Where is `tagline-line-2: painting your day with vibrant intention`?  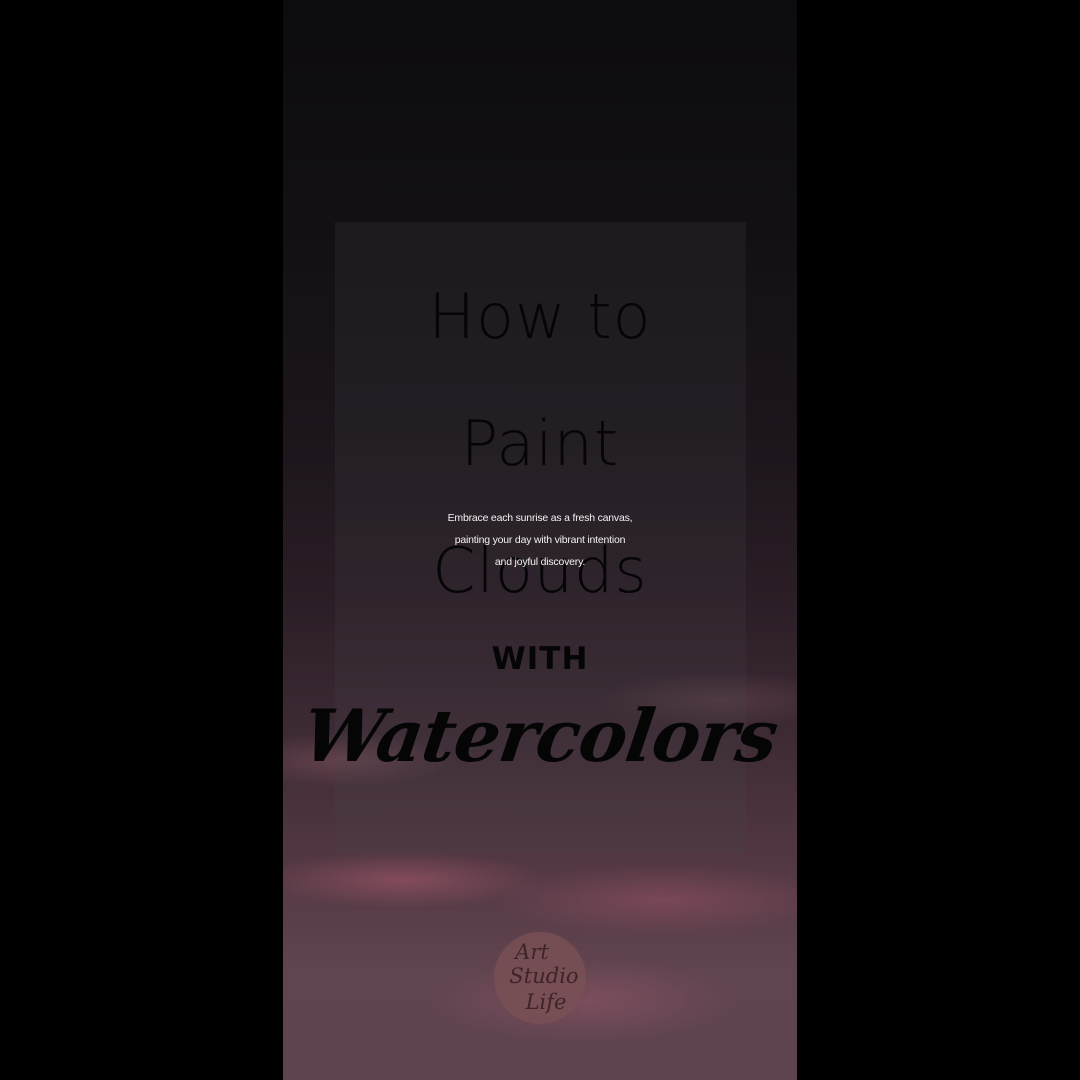
tagline-line-2: painting your day with vibrant intention is located at coordinates (540, 540).